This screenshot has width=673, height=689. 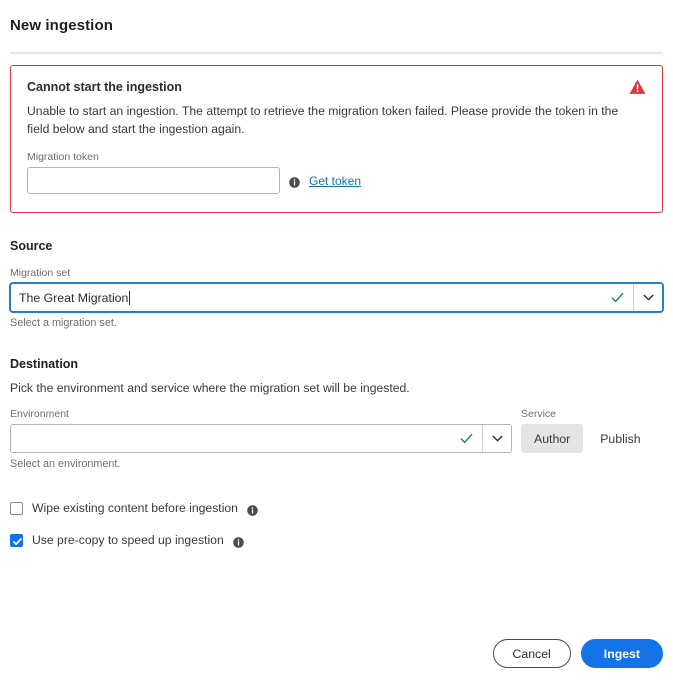 I want to click on option-row-wipe-content: Wipe existing content before ingestion, so click(x=336, y=508).